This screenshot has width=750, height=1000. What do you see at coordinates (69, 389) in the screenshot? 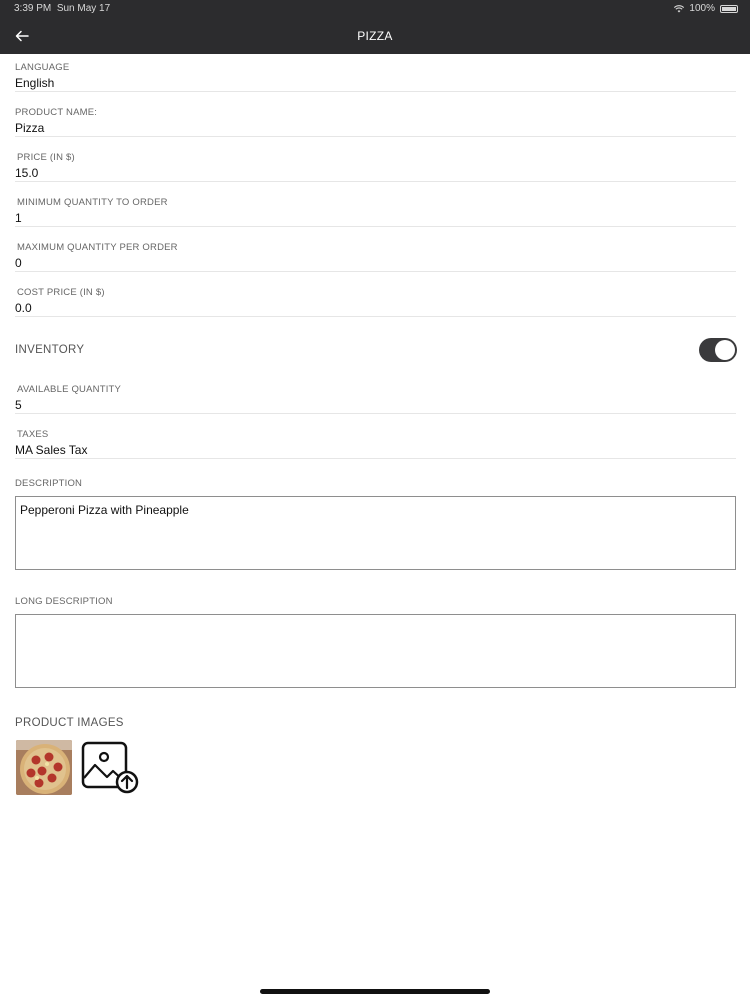
I see `available-quantity-label: AVAILABLE QUANTITY` at bounding box center [69, 389].